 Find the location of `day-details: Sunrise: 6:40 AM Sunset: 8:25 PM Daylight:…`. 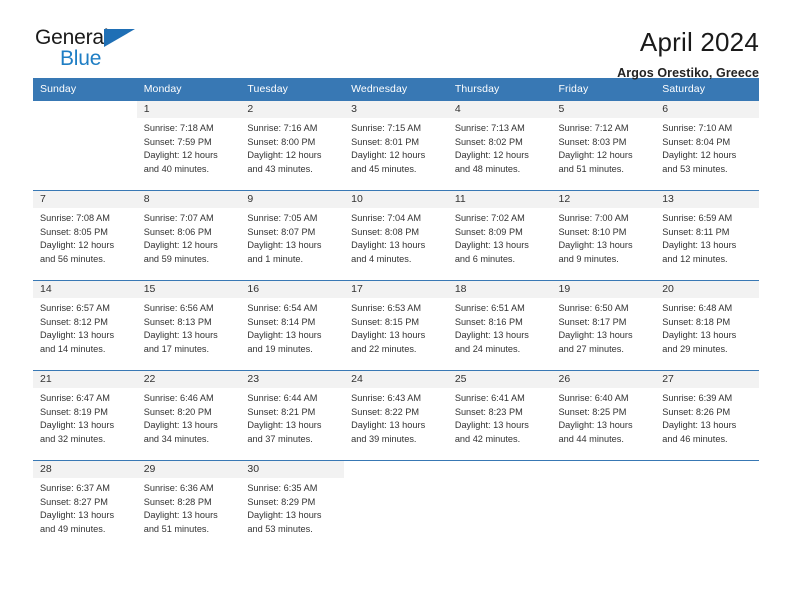

day-details: Sunrise: 6:40 AM Sunset: 8:25 PM Daylight:… is located at coordinates (604, 417).